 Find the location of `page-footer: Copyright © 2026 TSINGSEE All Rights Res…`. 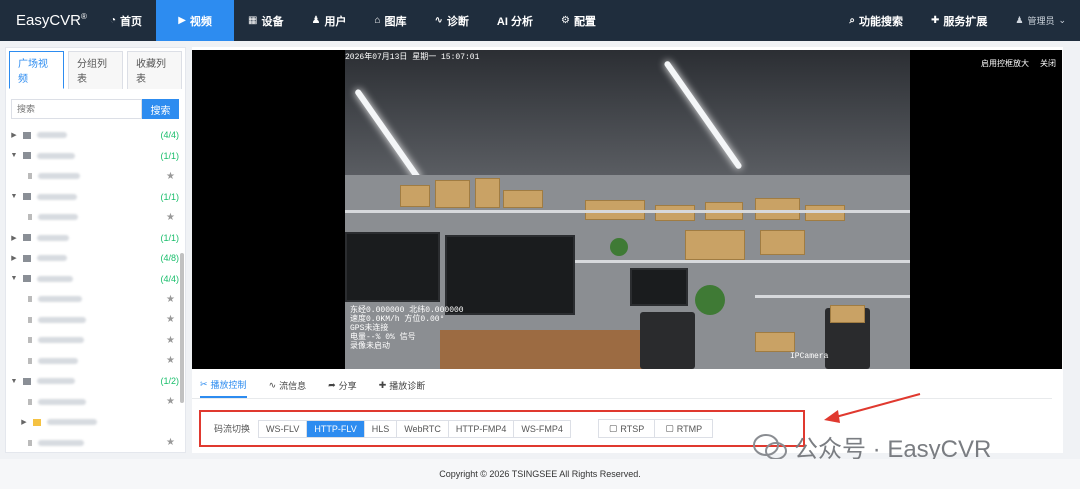

page-footer: Copyright © 2026 TSINGSEE All Rights Res… is located at coordinates (540, 474).